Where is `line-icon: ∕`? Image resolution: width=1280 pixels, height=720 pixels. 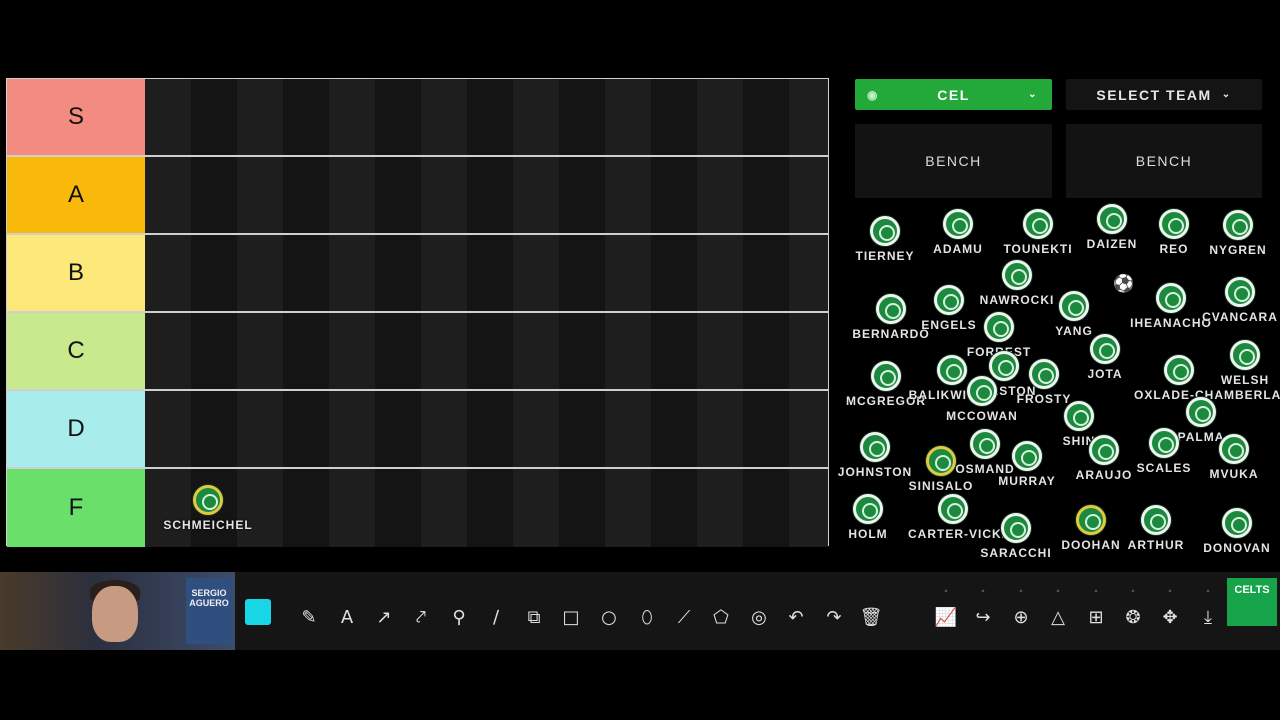
line-icon: ∕ is located at coordinates (496, 617).